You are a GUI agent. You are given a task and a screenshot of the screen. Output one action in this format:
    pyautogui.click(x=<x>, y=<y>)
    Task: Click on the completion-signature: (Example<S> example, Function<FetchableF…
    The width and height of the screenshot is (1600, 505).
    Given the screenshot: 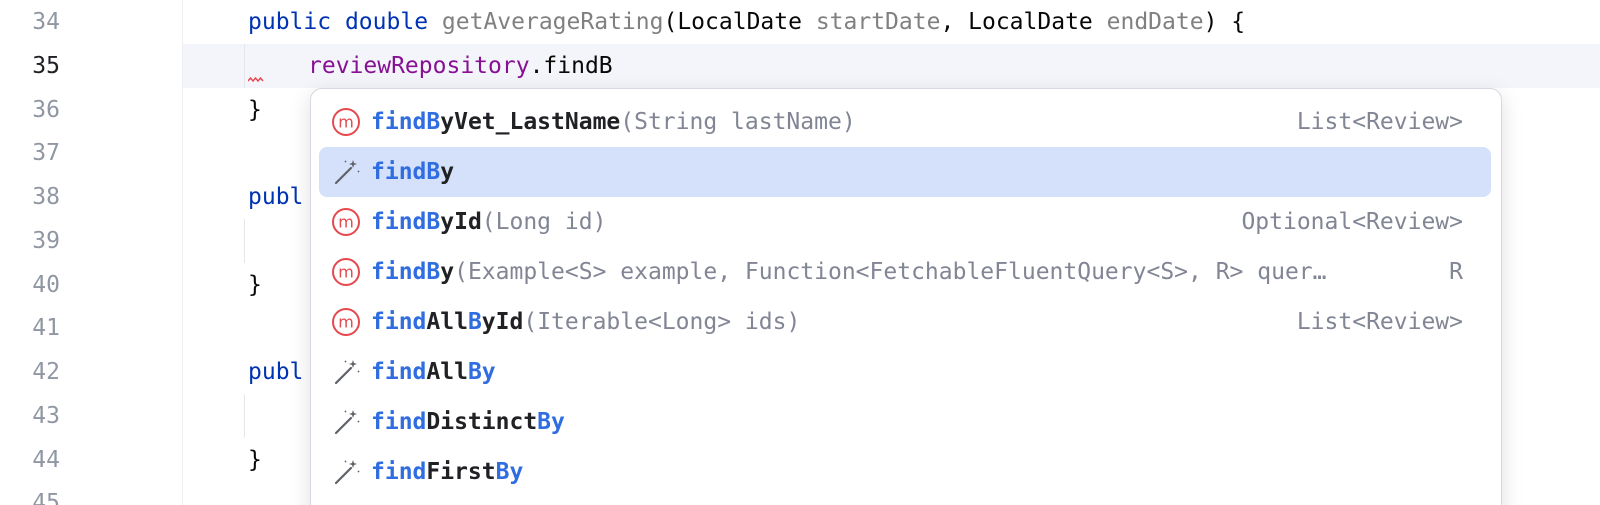 What is the action you would take?
    pyautogui.click(x=890, y=272)
    